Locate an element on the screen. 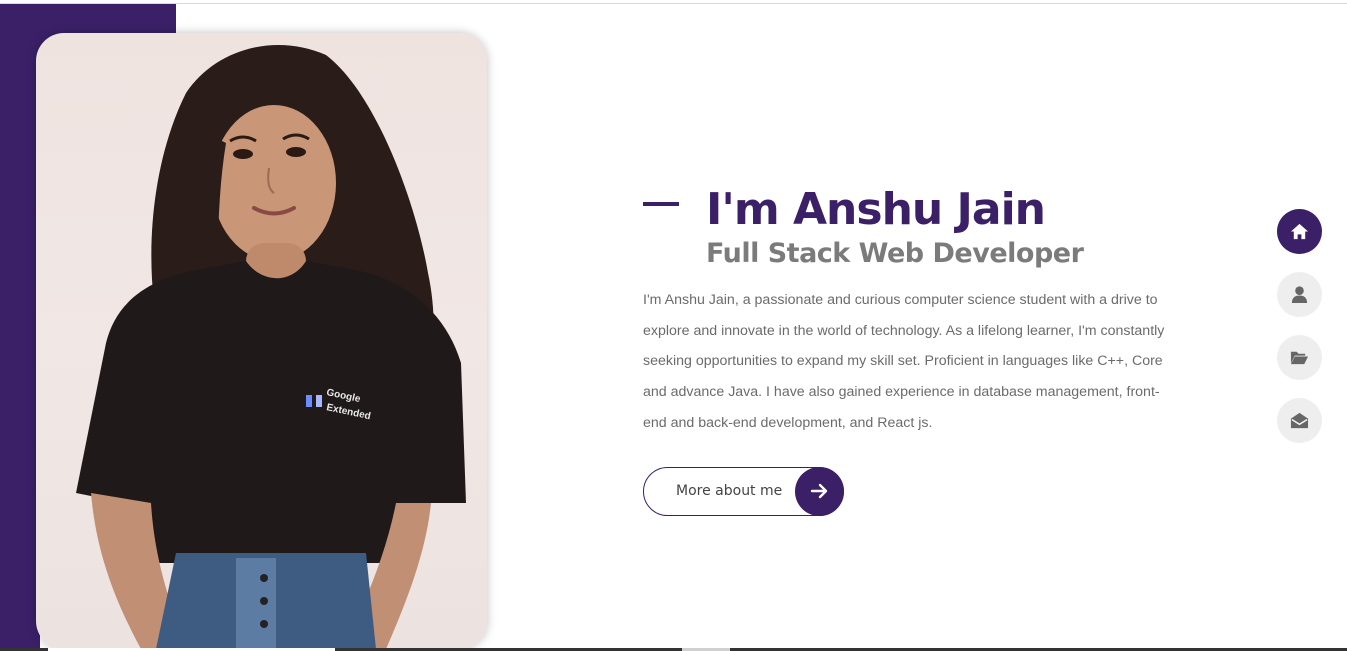 This screenshot has width=1347, height=651. nav-contact-button is located at coordinates (1299, 420).